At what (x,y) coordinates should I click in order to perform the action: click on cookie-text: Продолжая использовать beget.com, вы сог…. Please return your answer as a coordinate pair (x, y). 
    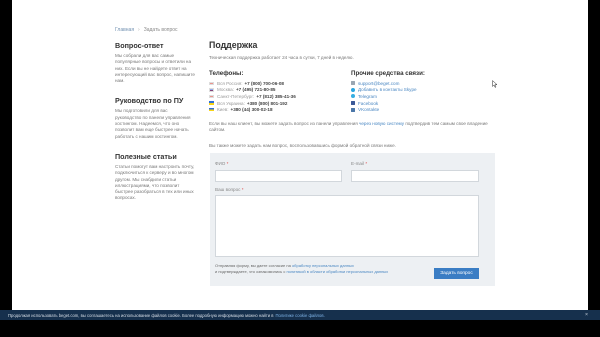
    Looking at the image, I should click on (141, 315).